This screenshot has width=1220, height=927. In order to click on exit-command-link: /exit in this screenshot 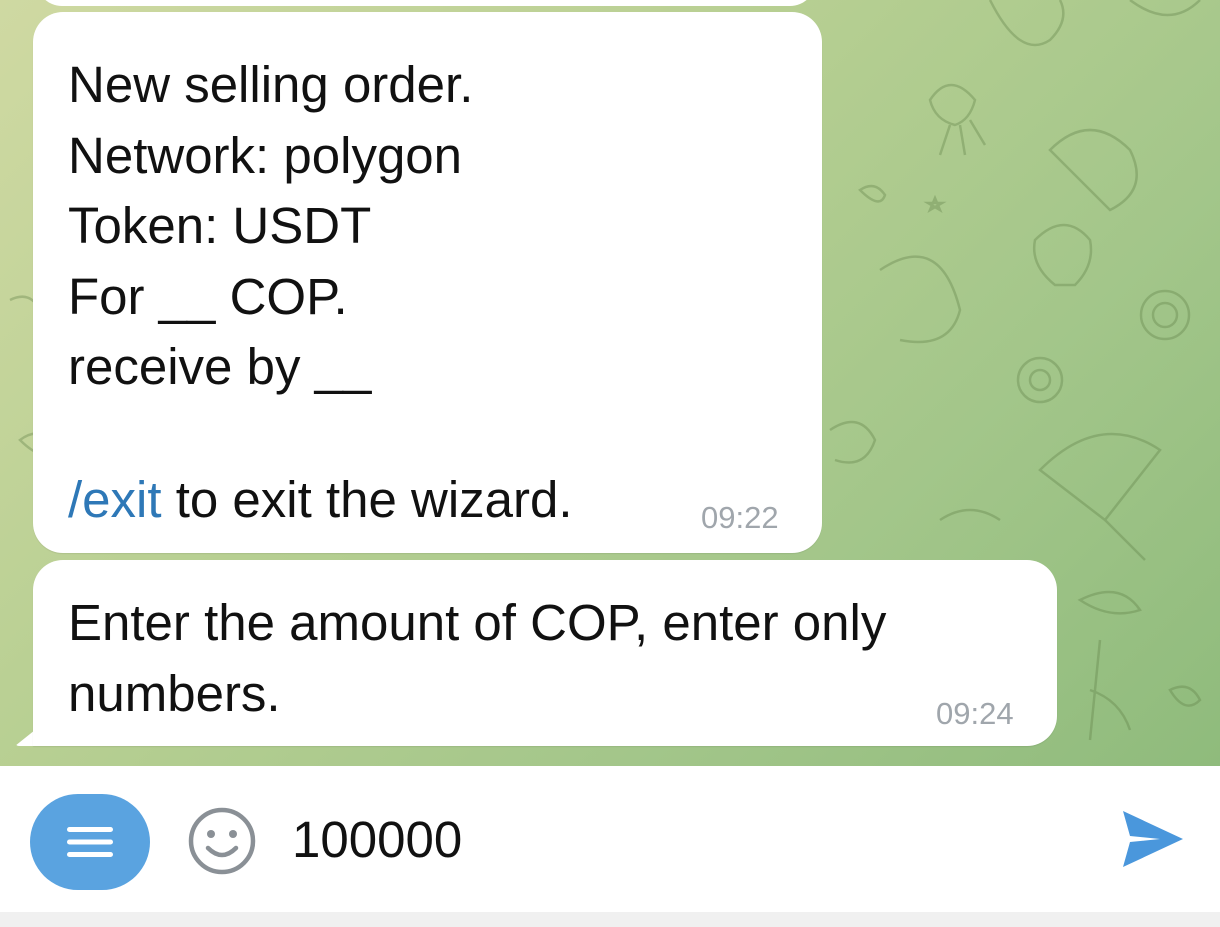, I will do `click(115, 499)`.